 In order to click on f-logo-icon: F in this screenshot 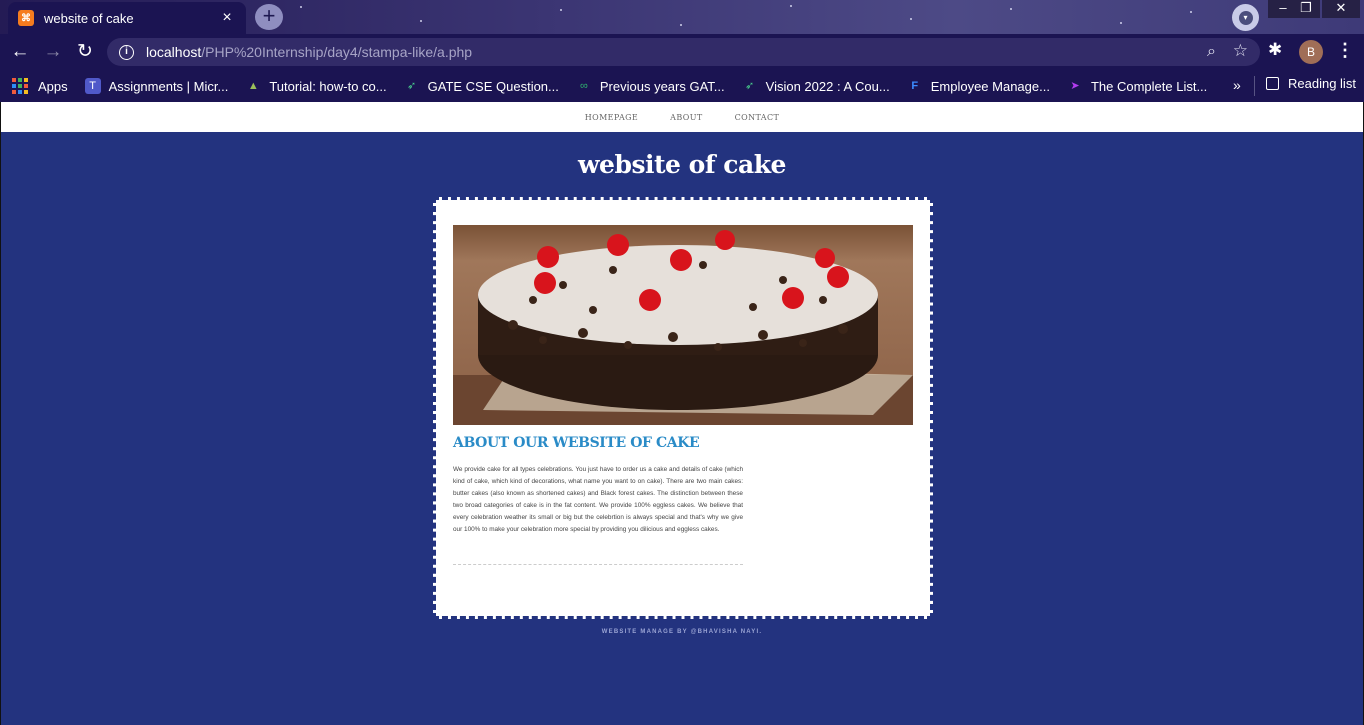, I will do `click(915, 86)`.